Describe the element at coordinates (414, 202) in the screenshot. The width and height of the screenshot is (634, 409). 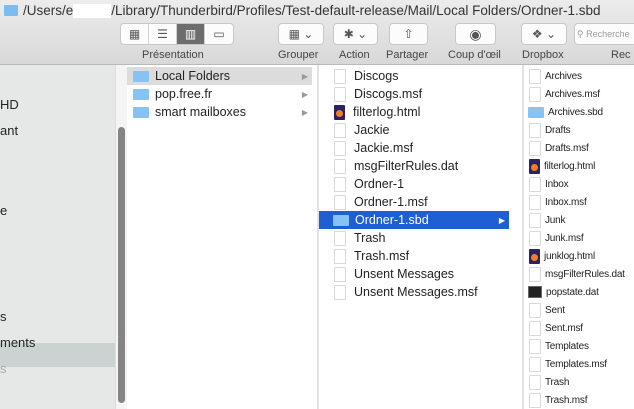
I see `file-list-item: Ordner-1.msf` at that location.